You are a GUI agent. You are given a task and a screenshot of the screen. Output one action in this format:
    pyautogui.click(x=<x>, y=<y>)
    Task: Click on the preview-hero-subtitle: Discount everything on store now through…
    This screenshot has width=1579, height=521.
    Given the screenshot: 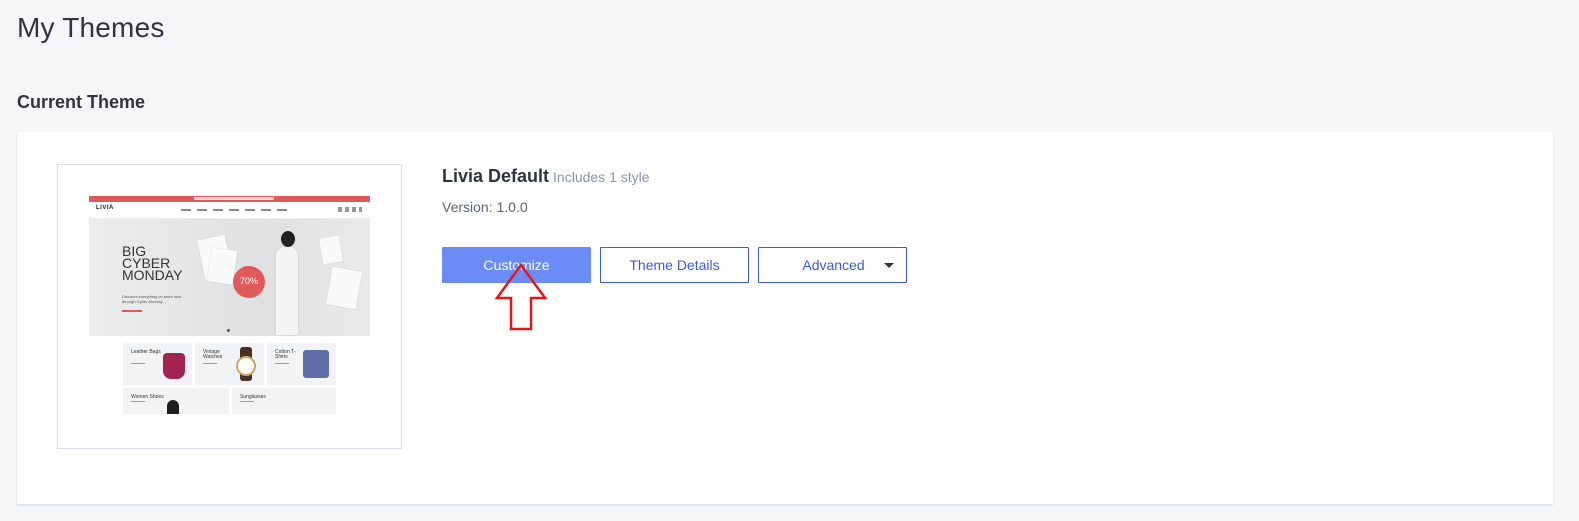 What is the action you would take?
    pyautogui.click(x=152, y=299)
    